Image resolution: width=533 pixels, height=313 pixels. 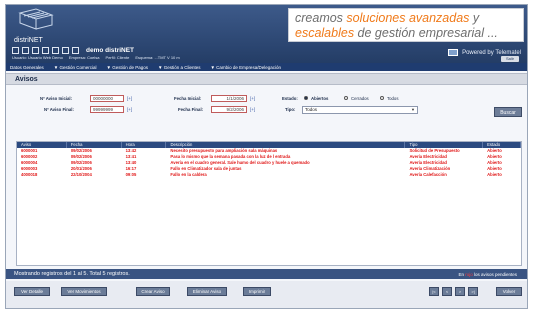 I want to click on document-icon, so click(x=35, y=50).